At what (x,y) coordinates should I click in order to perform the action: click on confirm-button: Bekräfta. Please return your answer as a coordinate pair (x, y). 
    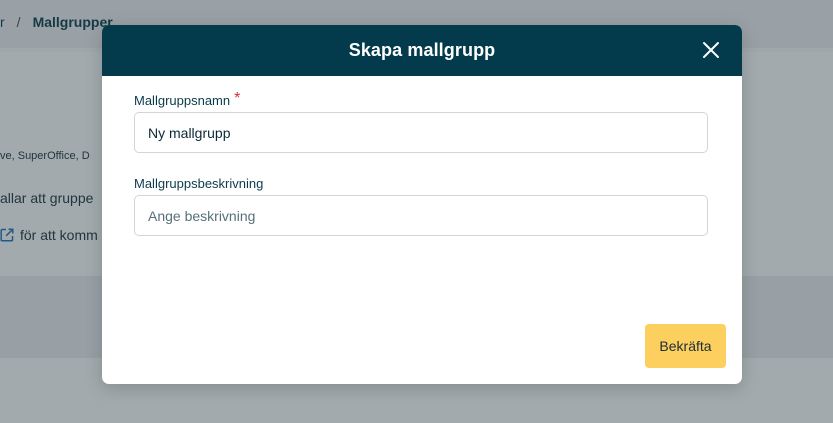
    Looking at the image, I should click on (685, 346).